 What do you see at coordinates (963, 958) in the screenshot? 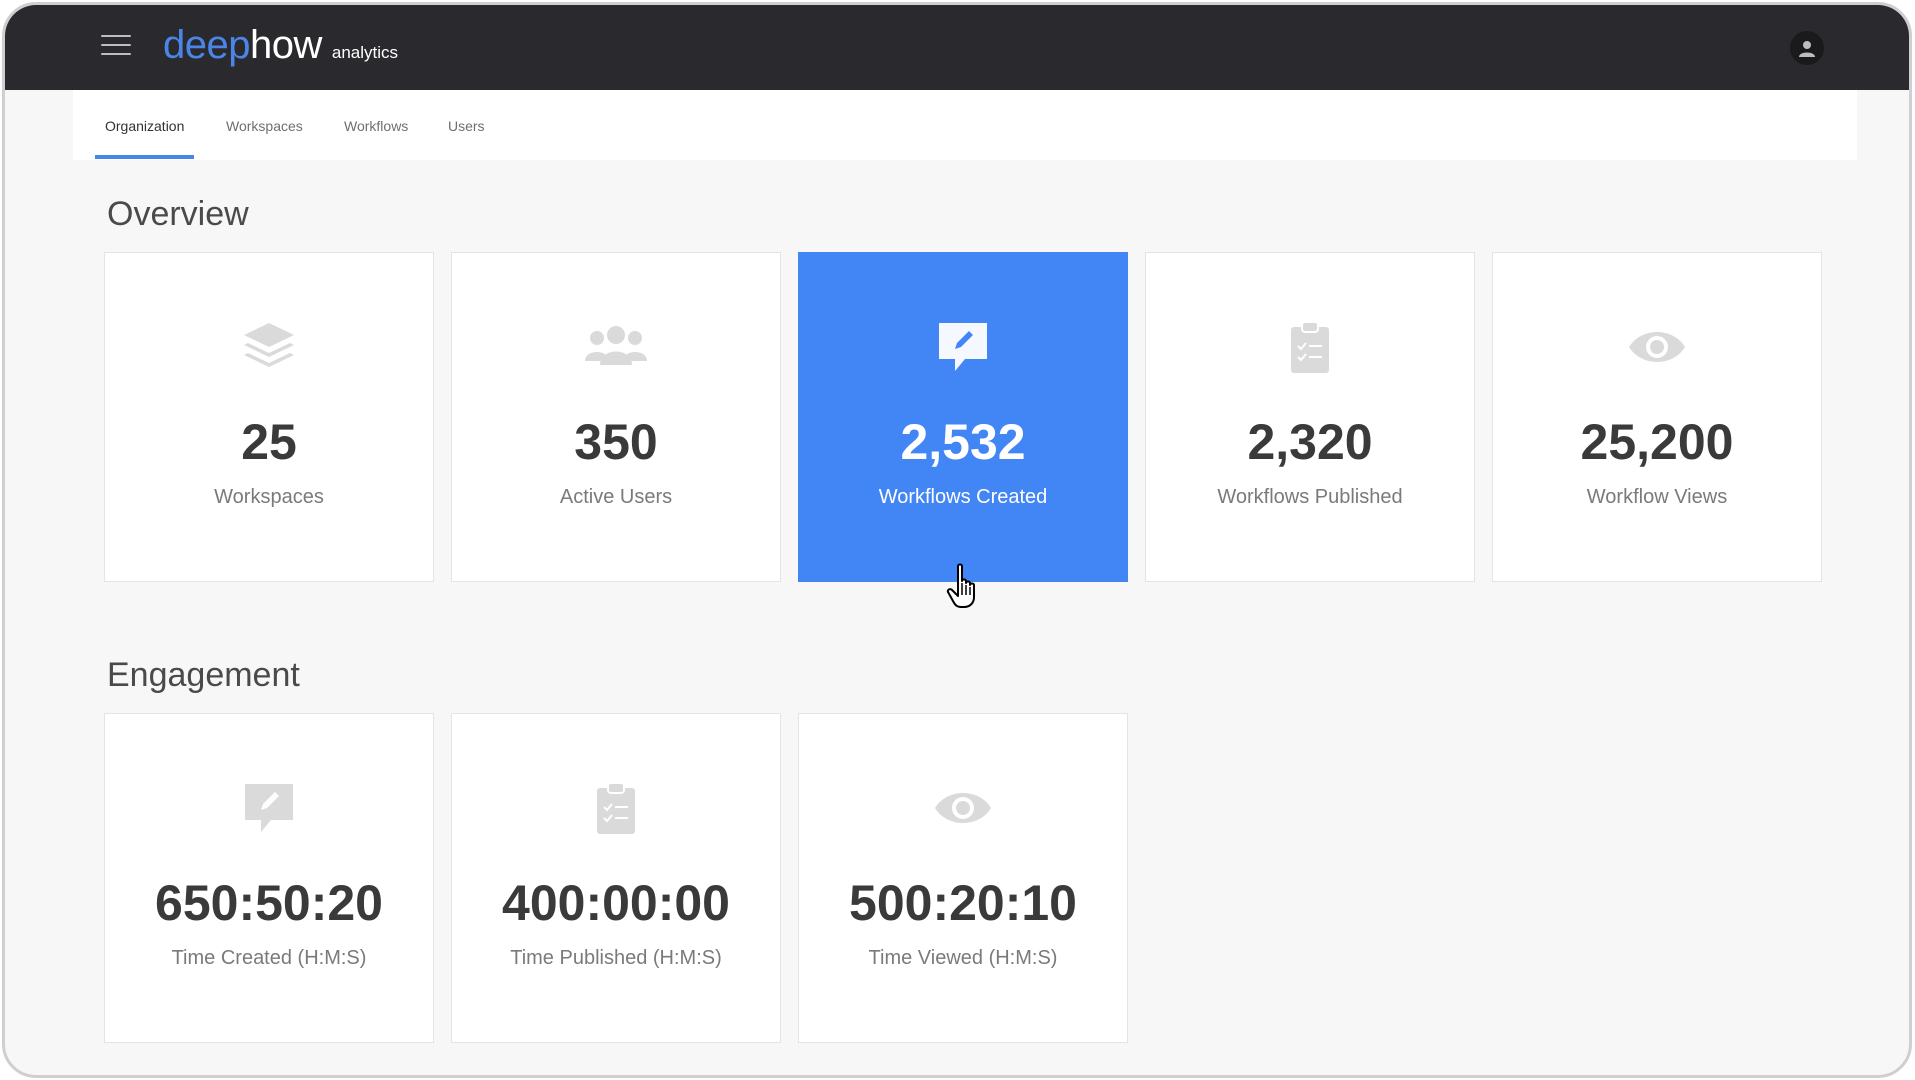
I see `stat-label: Time Viewed (H:M:S)` at bounding box center [963, 958].